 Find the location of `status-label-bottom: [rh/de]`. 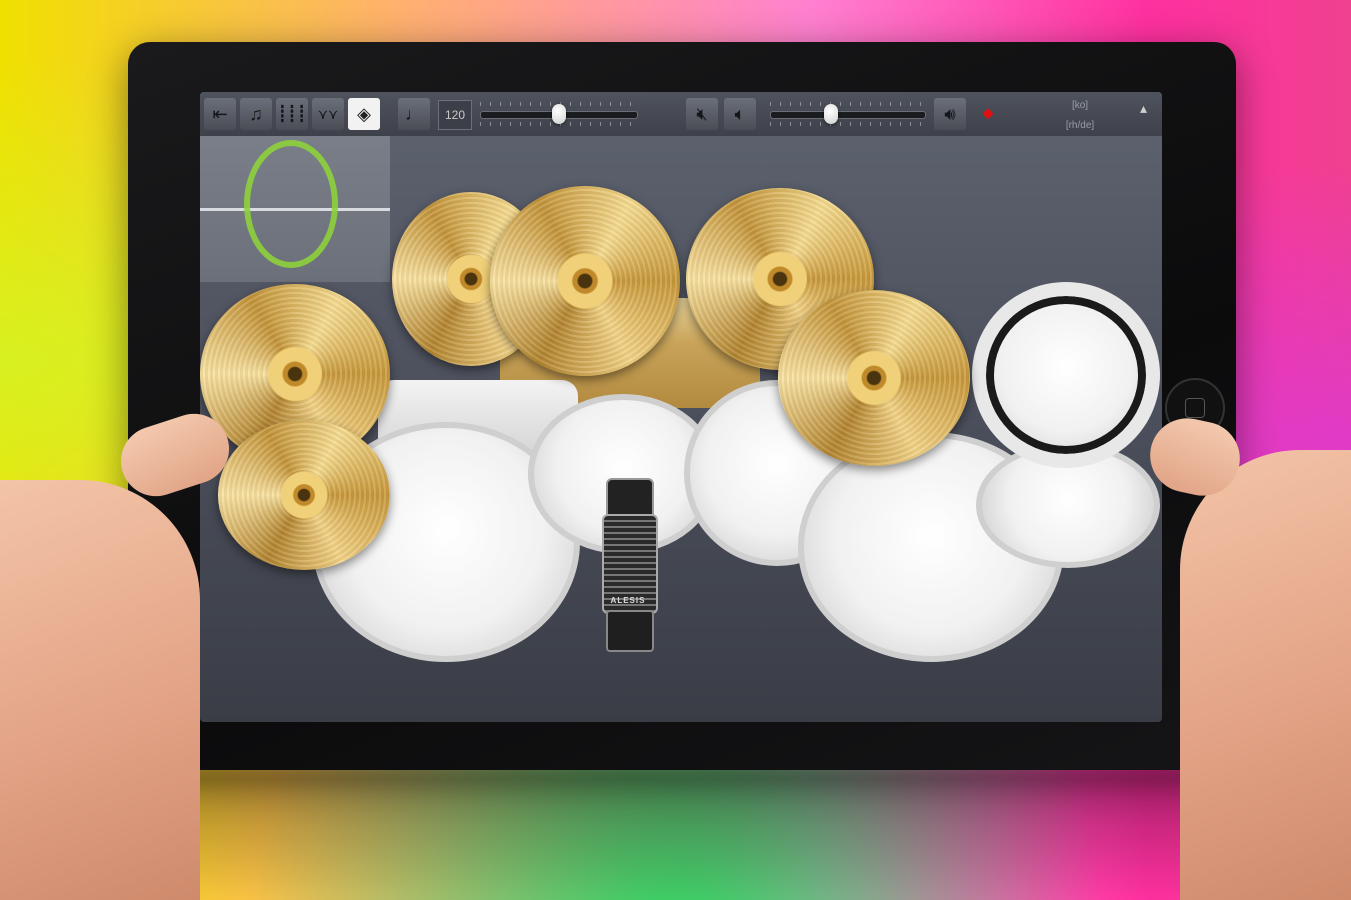

status-label-bottom: [rh/de] is located at coordinates (1080, 125).